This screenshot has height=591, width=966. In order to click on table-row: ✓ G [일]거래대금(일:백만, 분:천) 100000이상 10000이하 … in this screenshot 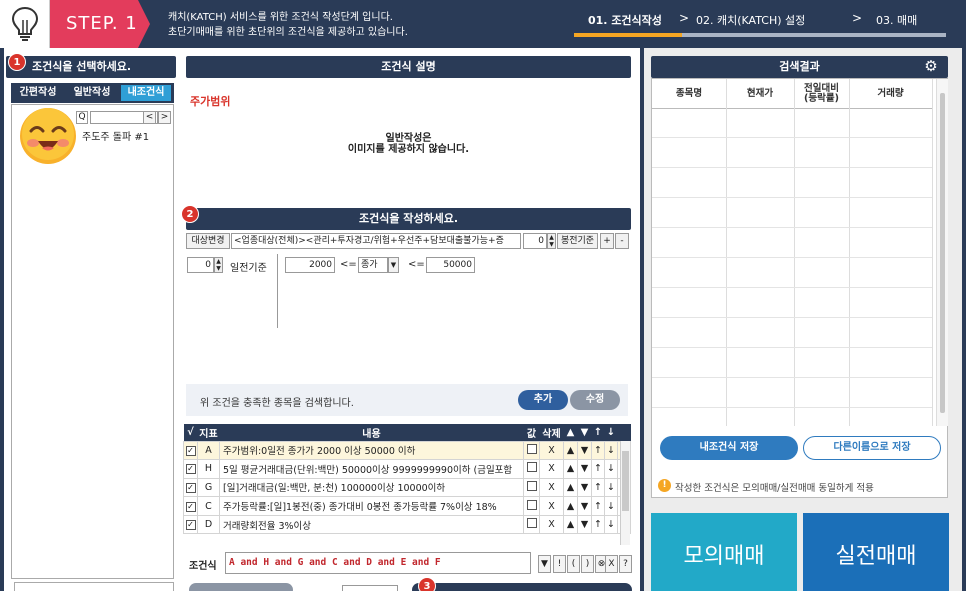, I will do `click(407, 487)`.